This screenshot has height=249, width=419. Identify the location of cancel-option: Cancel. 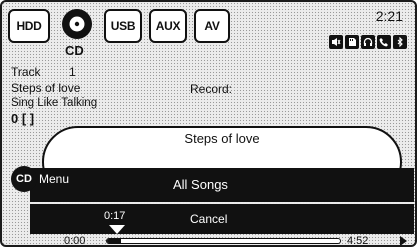
(222, 219).